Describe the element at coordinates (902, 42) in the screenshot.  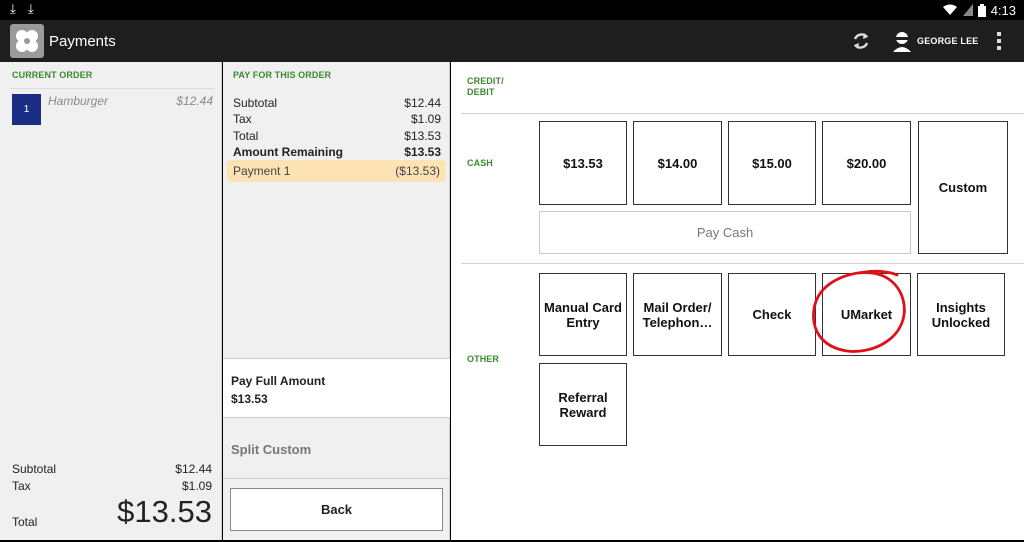
I see `user-avatar-icon` at that location.